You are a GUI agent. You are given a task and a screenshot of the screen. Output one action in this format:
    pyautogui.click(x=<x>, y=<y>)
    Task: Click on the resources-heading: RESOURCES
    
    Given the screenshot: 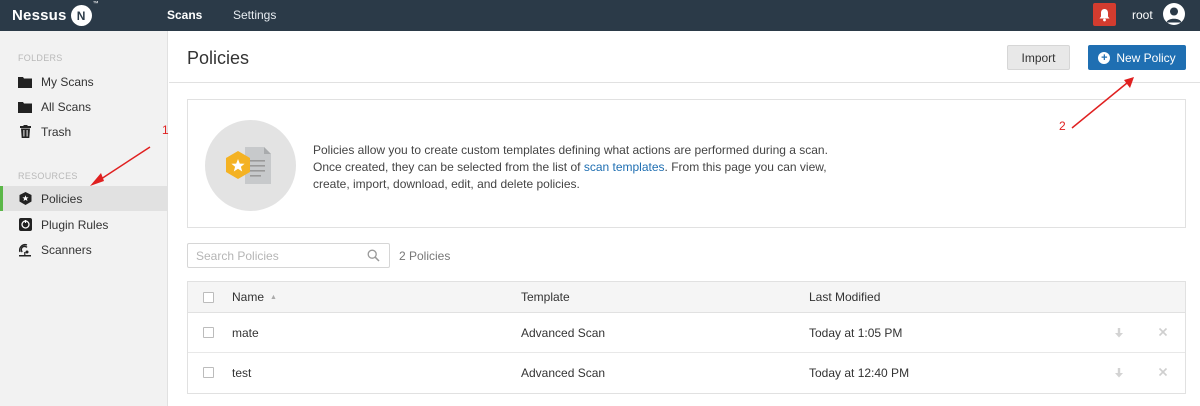 What is the action you would take?
    pyautogui.click(x=48, y=176)
    